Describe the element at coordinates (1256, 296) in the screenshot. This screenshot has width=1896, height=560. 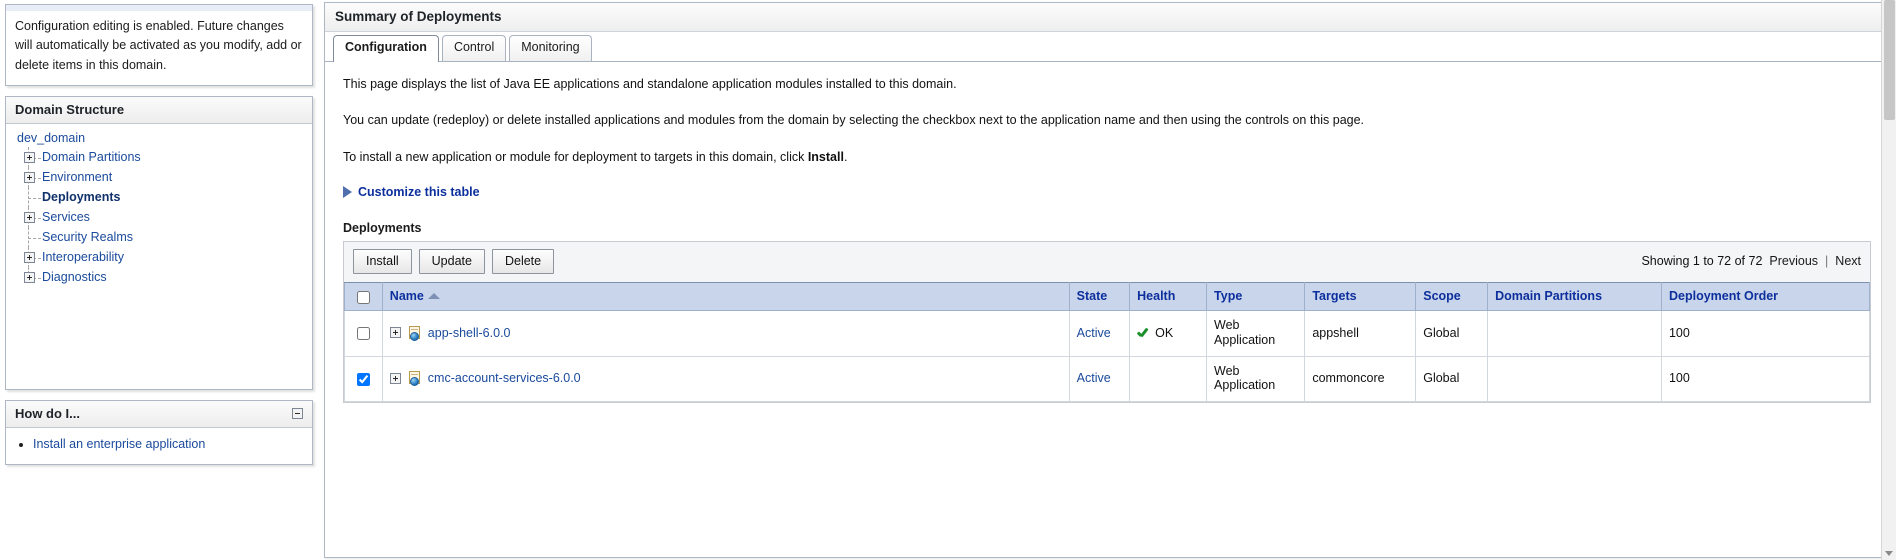
I see `column-header-type: Type` at that location.